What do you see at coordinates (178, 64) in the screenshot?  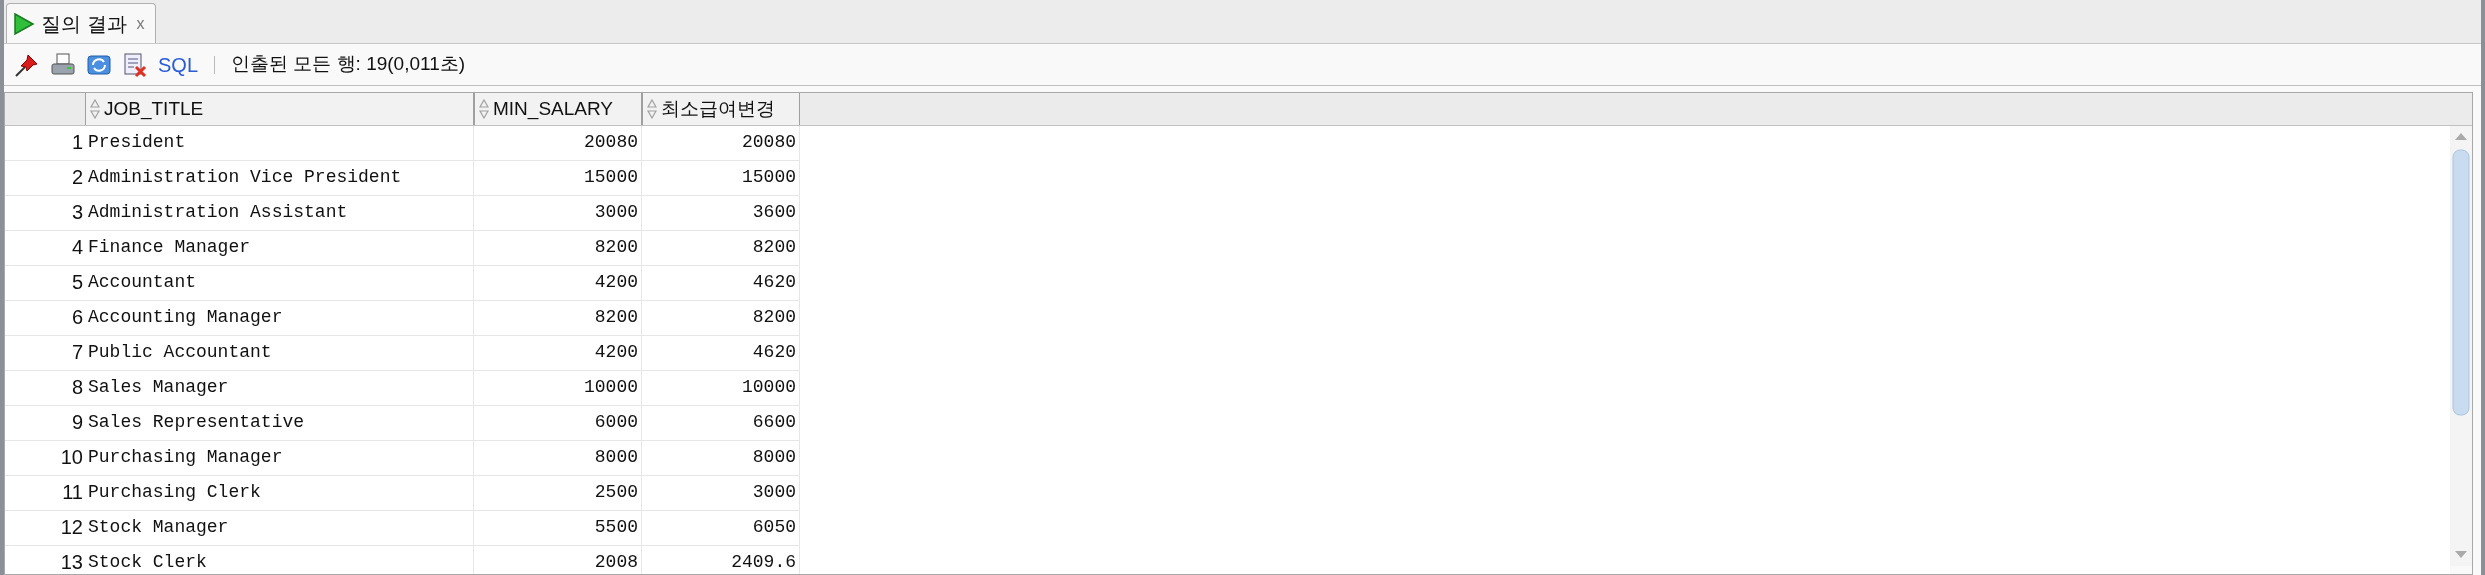 I see `sql-link: SQL` at bounding box center [178, 64].